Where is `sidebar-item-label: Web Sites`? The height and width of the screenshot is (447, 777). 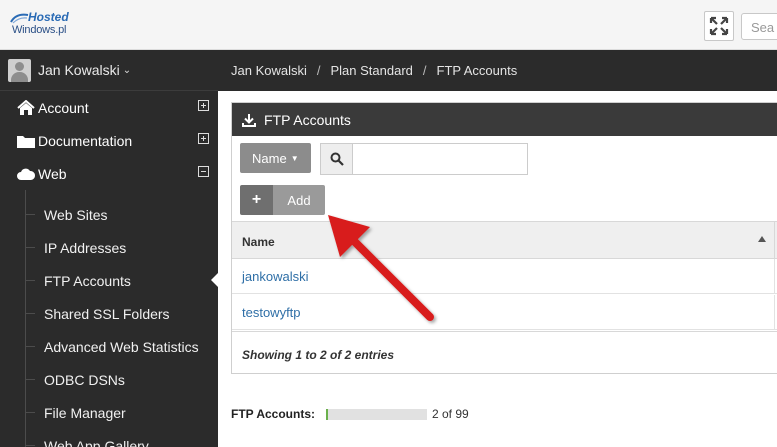 sidebar-item-label: Web Sites is located at coordinates (76, 214).